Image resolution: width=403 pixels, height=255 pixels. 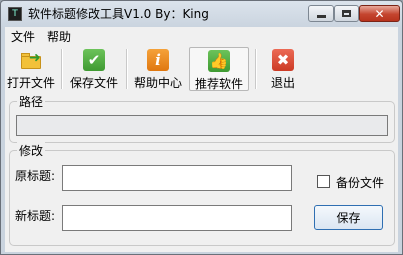 I want to click on path-group-legend: 路径, so click(x=31, y=101).